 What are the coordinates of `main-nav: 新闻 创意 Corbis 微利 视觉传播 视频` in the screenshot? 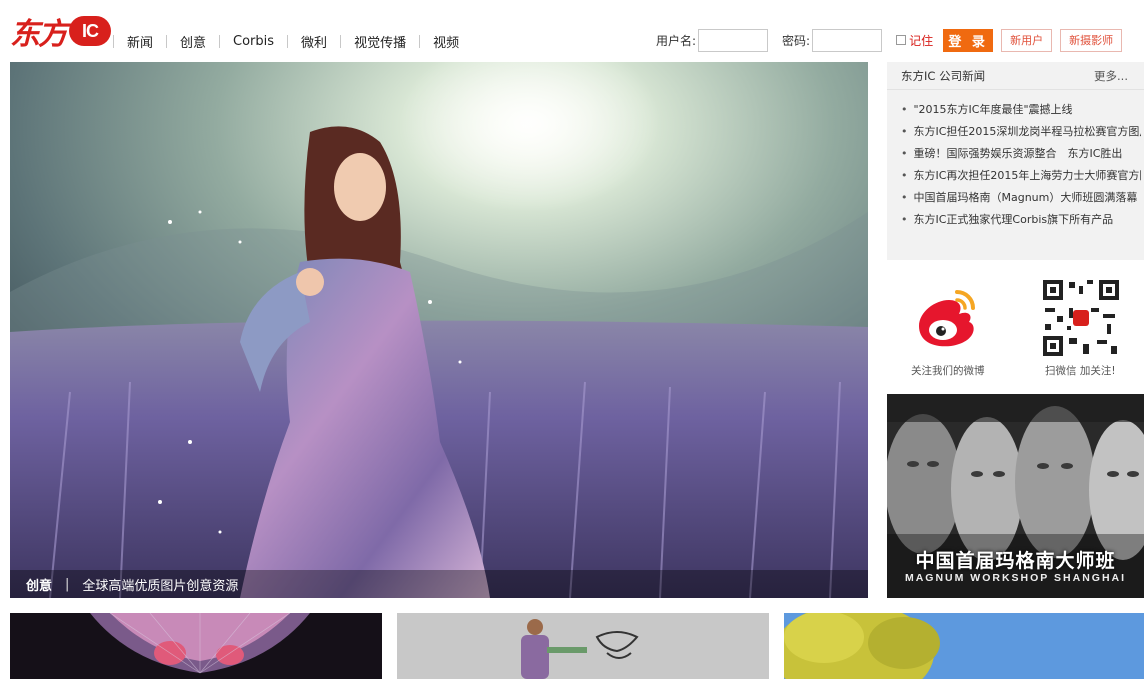 It's located at (279, 41).